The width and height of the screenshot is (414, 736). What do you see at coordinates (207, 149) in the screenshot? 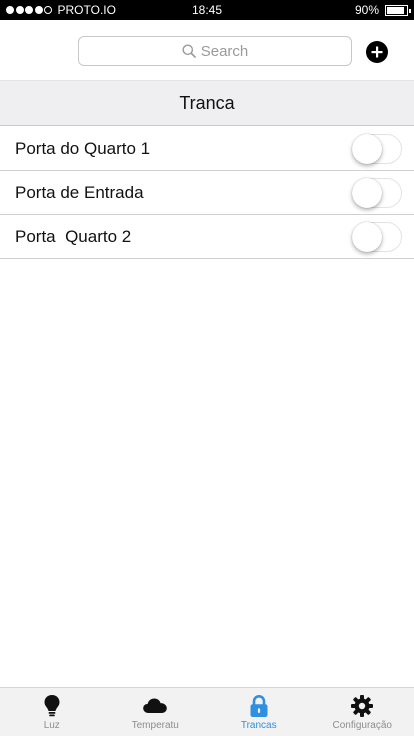
I see `list-item: Porta do Quarto 1` at bounding box center [207, 149].